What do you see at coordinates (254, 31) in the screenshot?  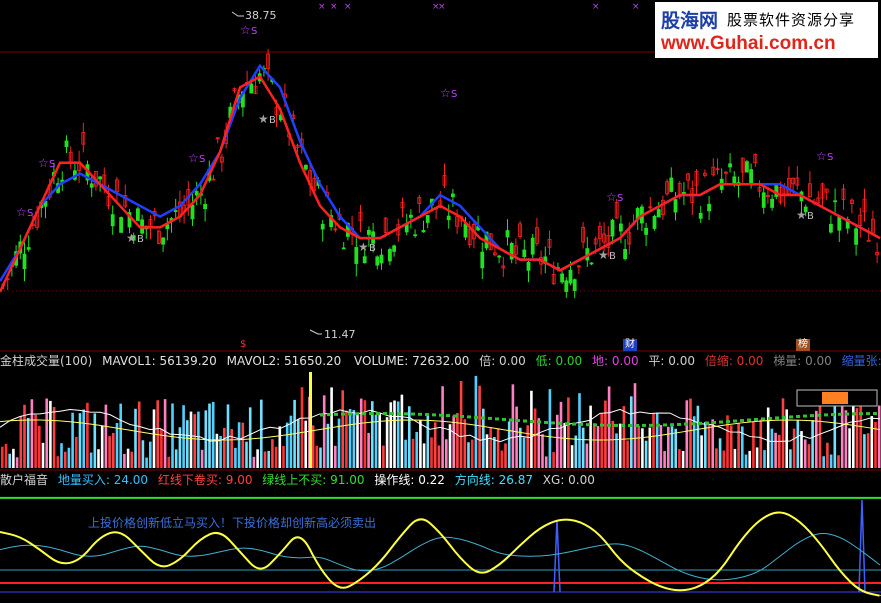 I see `sell-signal-label: S` at bounding box center [254, 31].